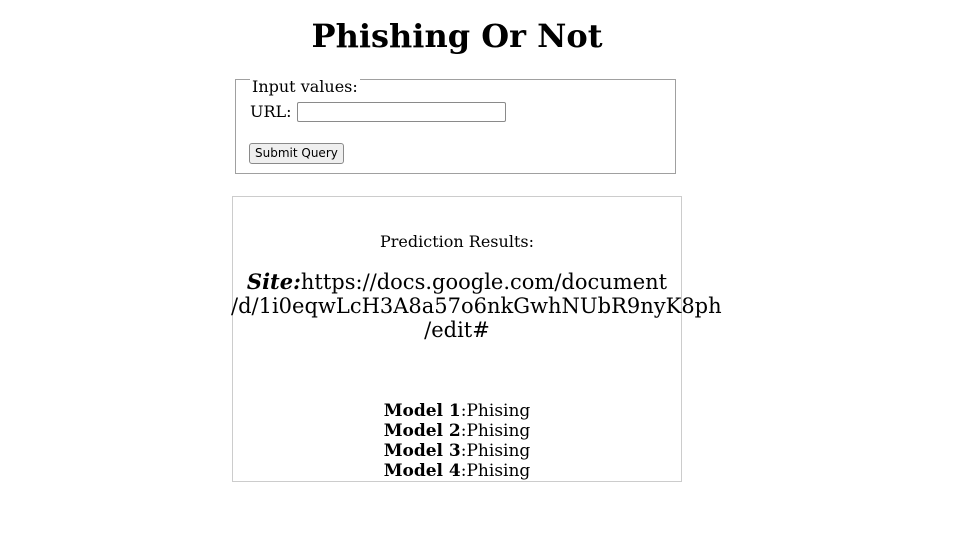 The image size is (959, 540). I want to click on model-result-row: Model 1:Phising, so click(457, 411).